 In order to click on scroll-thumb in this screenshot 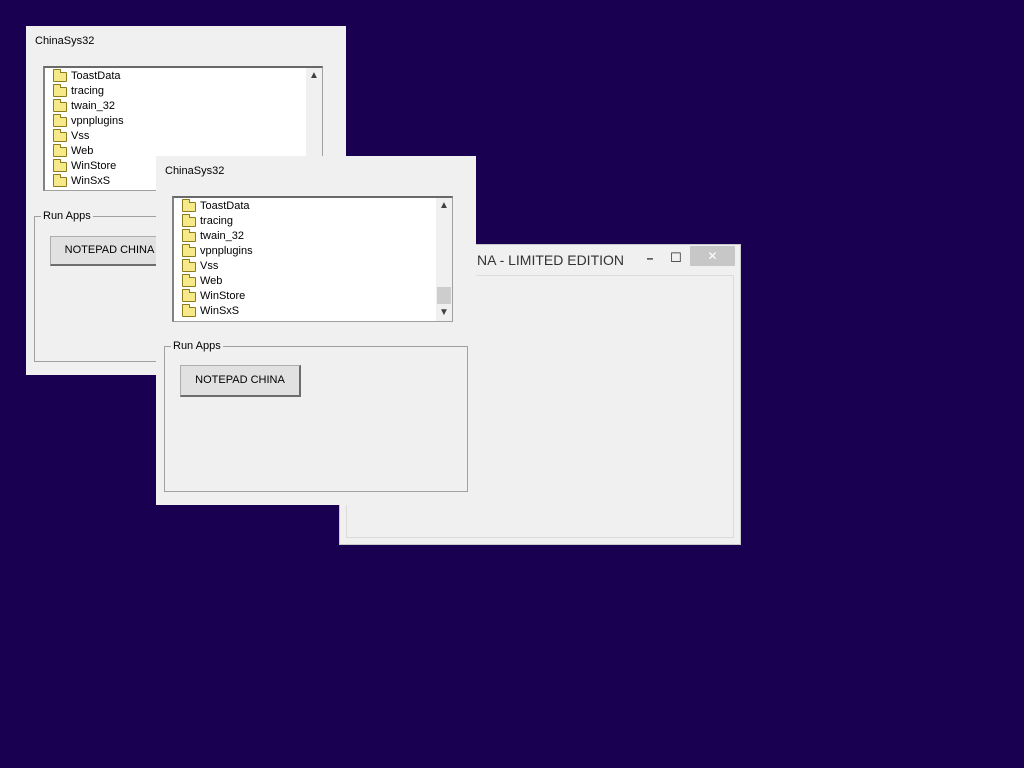, I will do `click(444, 295)`.